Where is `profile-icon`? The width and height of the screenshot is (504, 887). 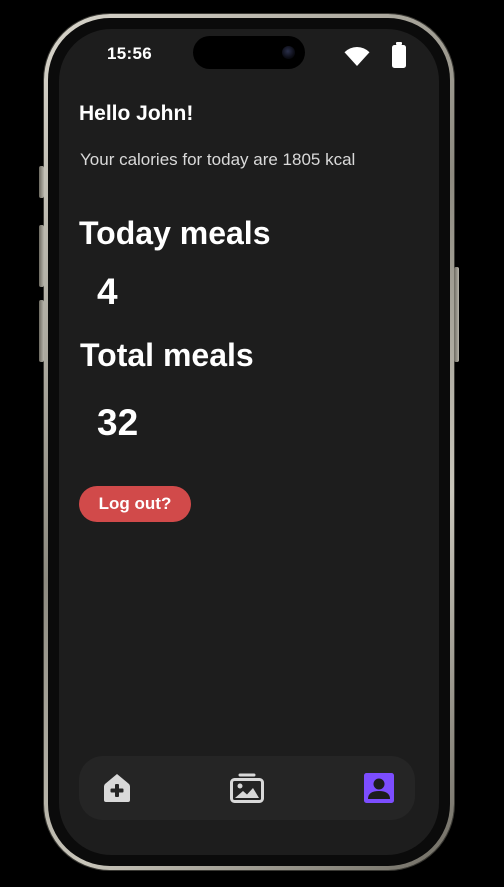 profile-icon is located at coordinates (379, 788).